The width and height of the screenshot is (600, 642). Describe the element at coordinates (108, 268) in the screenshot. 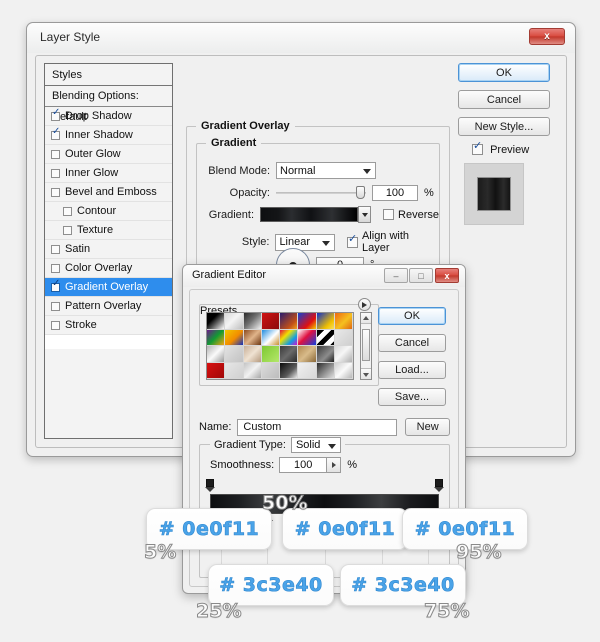

I see `style-item-color-overlay: Color Overlay` at that location.